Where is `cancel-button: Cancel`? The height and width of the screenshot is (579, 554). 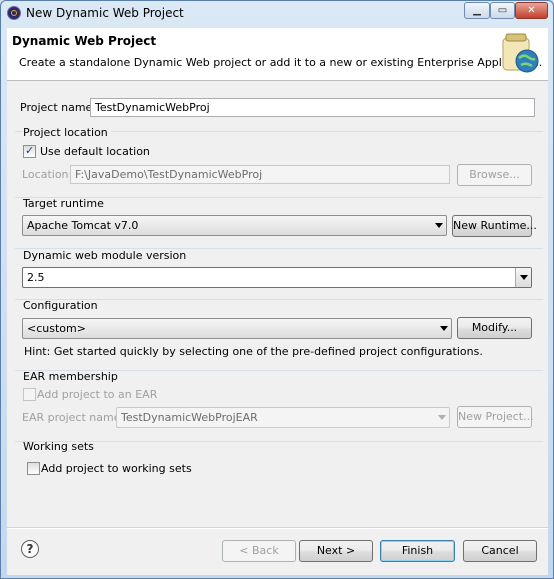 cancel-button: Cancel is located at coordinates (500, 551).